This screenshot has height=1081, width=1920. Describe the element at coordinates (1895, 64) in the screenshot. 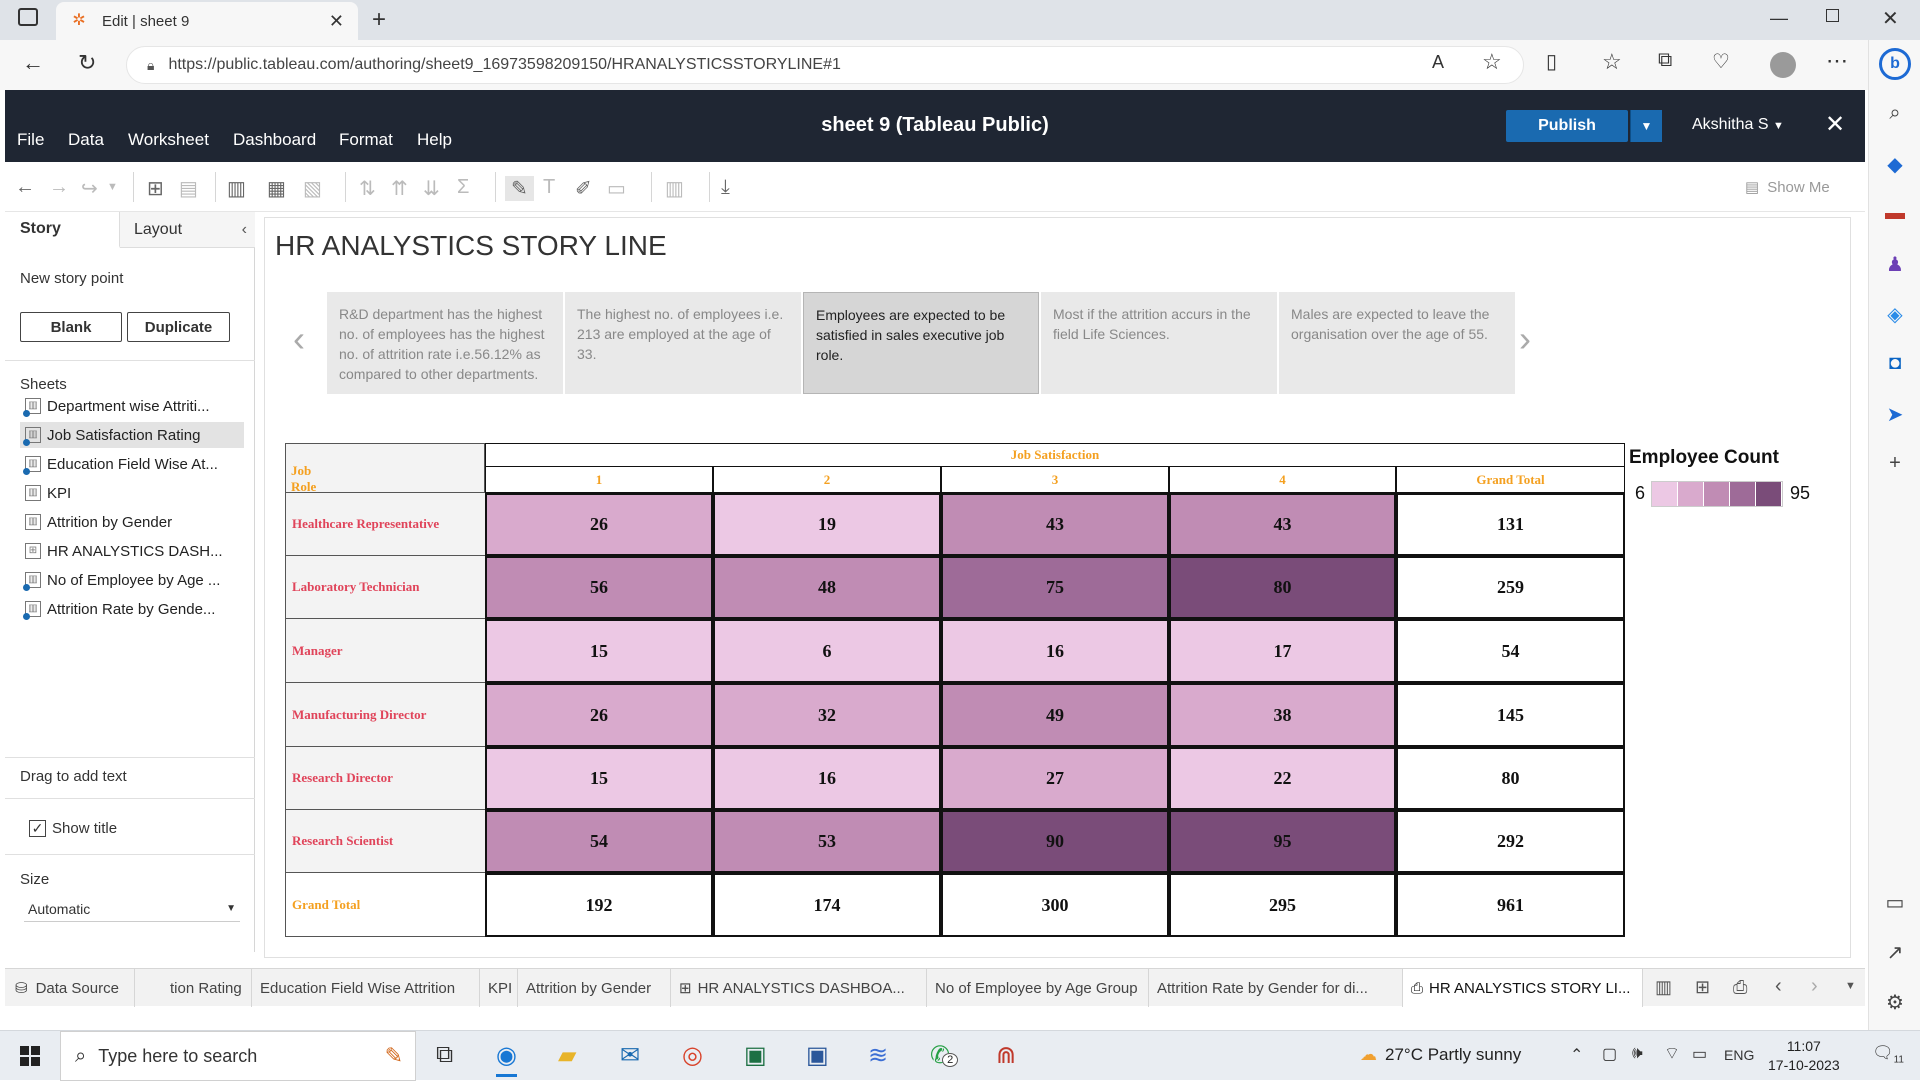

I see `copilot-icon: b` at that location.